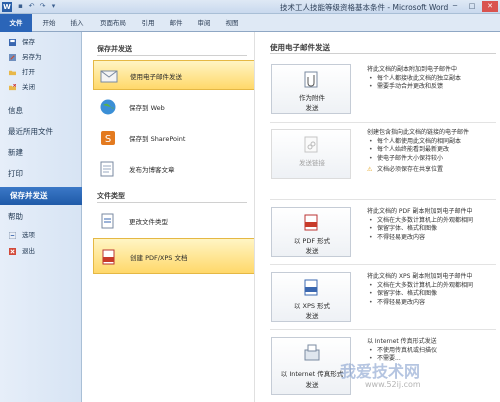 This screenshot has height=402, width=500. I want to click on site-watermark: 我爱技术网 www.52ij.com, so click(415, 380).